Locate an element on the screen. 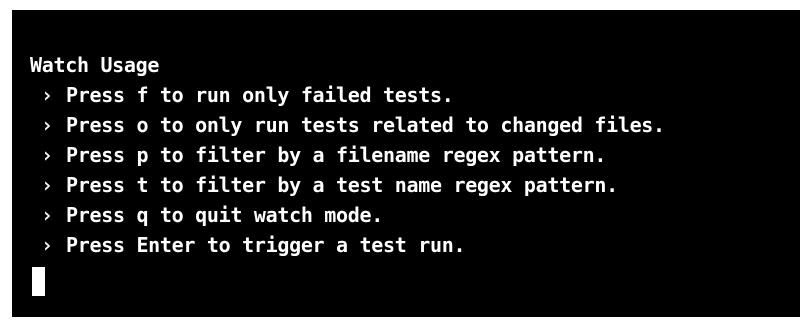 This screenshot has height=331, width=812. option-text: Press Enter to trigger a test run. is located at coordinates (266, 245).